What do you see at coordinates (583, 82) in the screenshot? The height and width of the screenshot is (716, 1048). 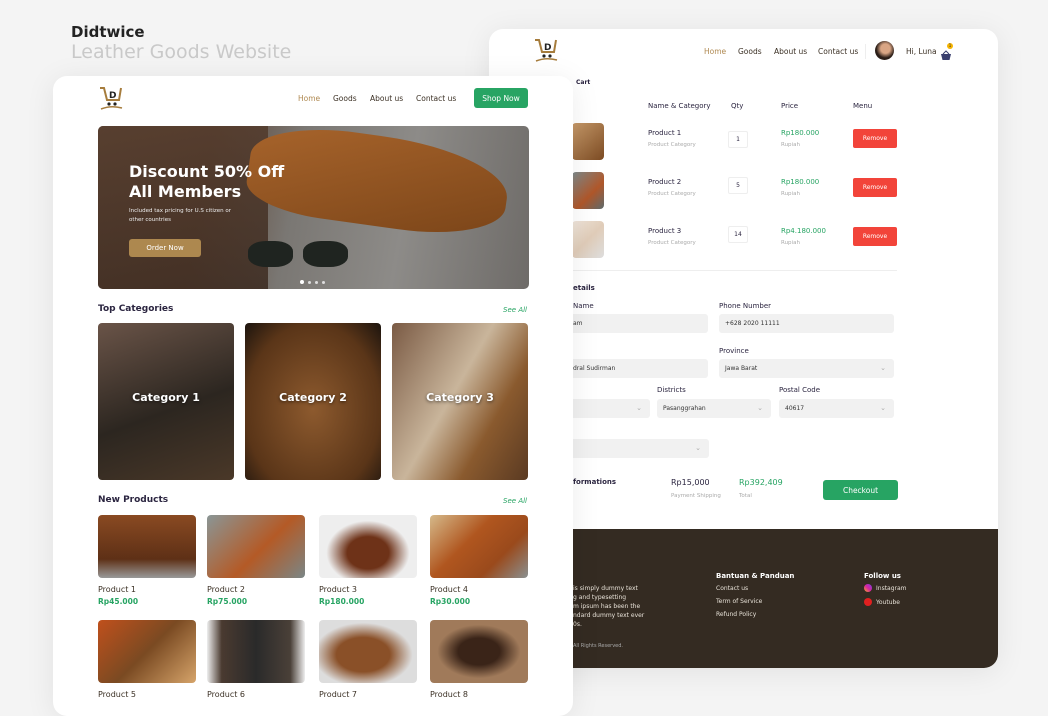 I see `breadcrumb-cart: Cart` at bounding box center [583, 82].